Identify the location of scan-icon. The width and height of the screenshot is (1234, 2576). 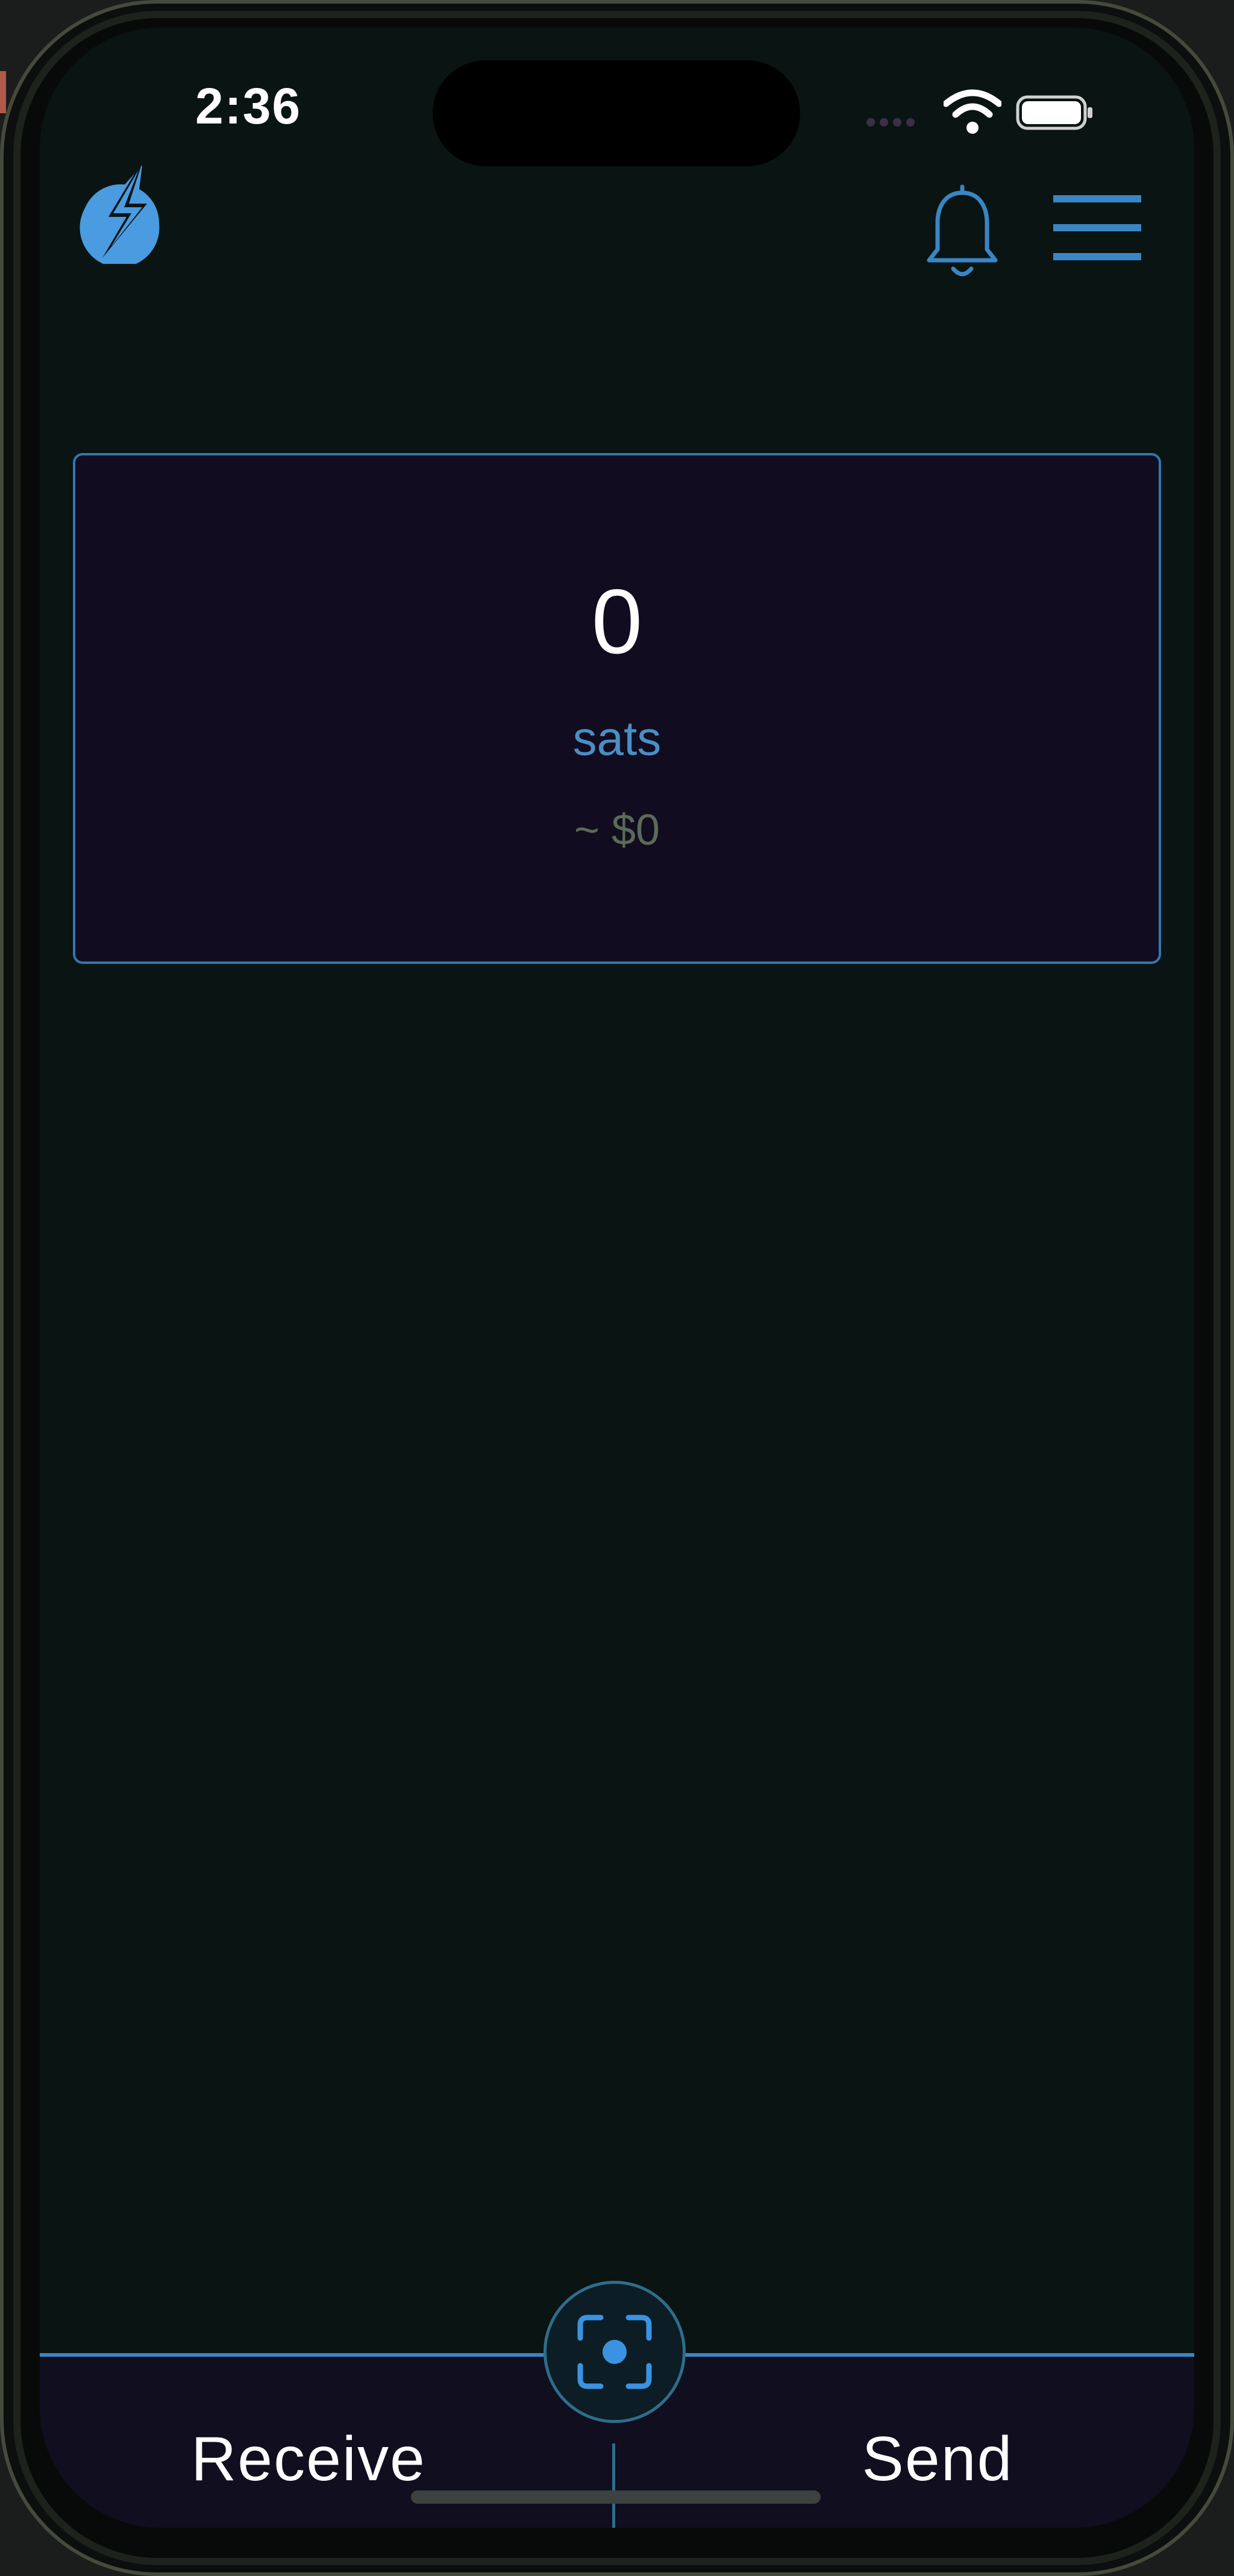
(614, 2352).